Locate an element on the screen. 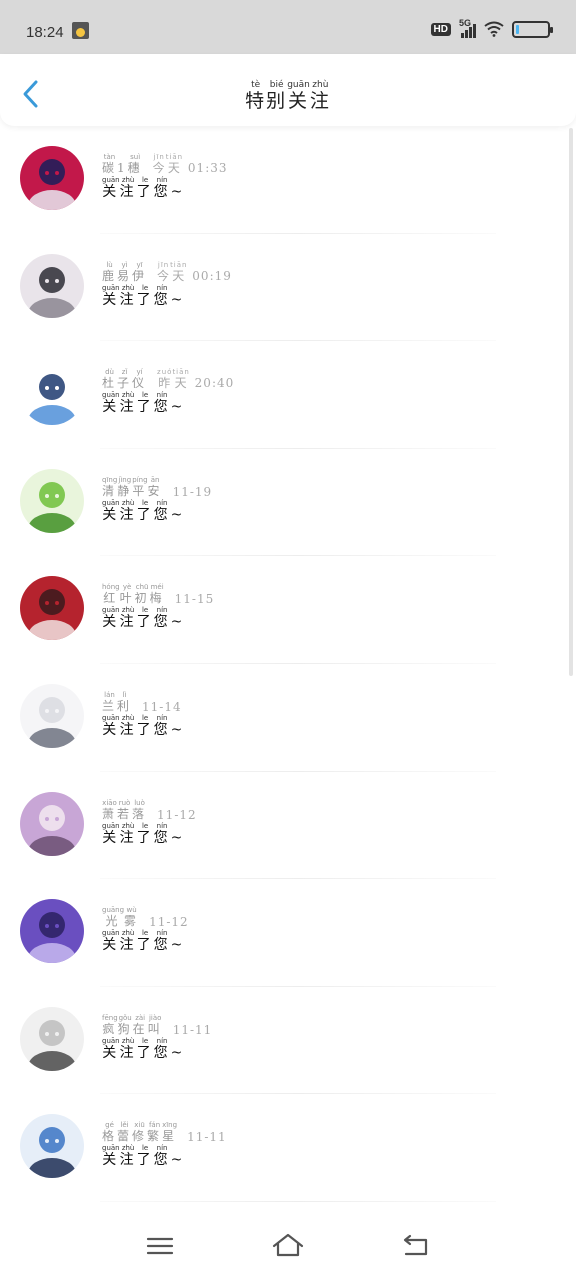 This screenshot has height=1280, width=576. status-time: 18:24 is located at coordinates (45, 32).